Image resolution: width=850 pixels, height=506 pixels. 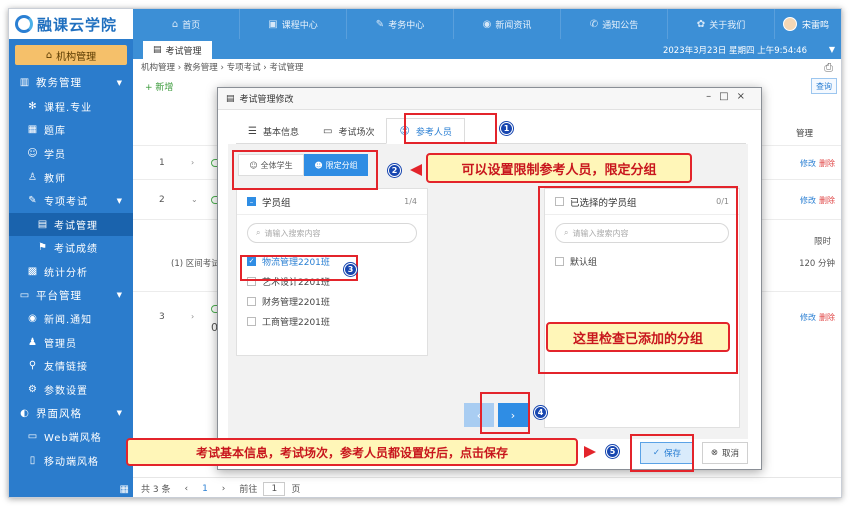 I want to click on top-nav: 融课云学院 ⌂ 首页 ▣ 课程中心 ✎ 考务中心 ◉ 新闻资讯 ✆ 通知公告 ✿ 关于我们 宋雷鸣, so click(x=425, y=24).